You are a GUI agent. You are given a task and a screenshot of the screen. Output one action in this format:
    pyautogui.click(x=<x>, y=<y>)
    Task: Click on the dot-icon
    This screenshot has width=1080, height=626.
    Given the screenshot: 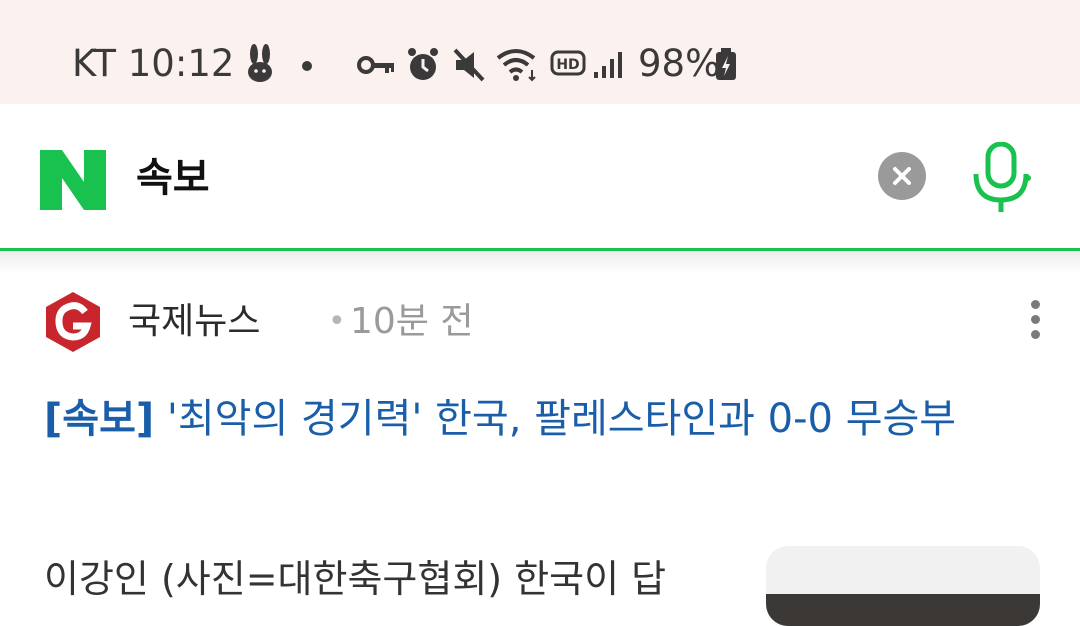 What is the action you would take?
    pyautogui.click(x=307, y=66)
    